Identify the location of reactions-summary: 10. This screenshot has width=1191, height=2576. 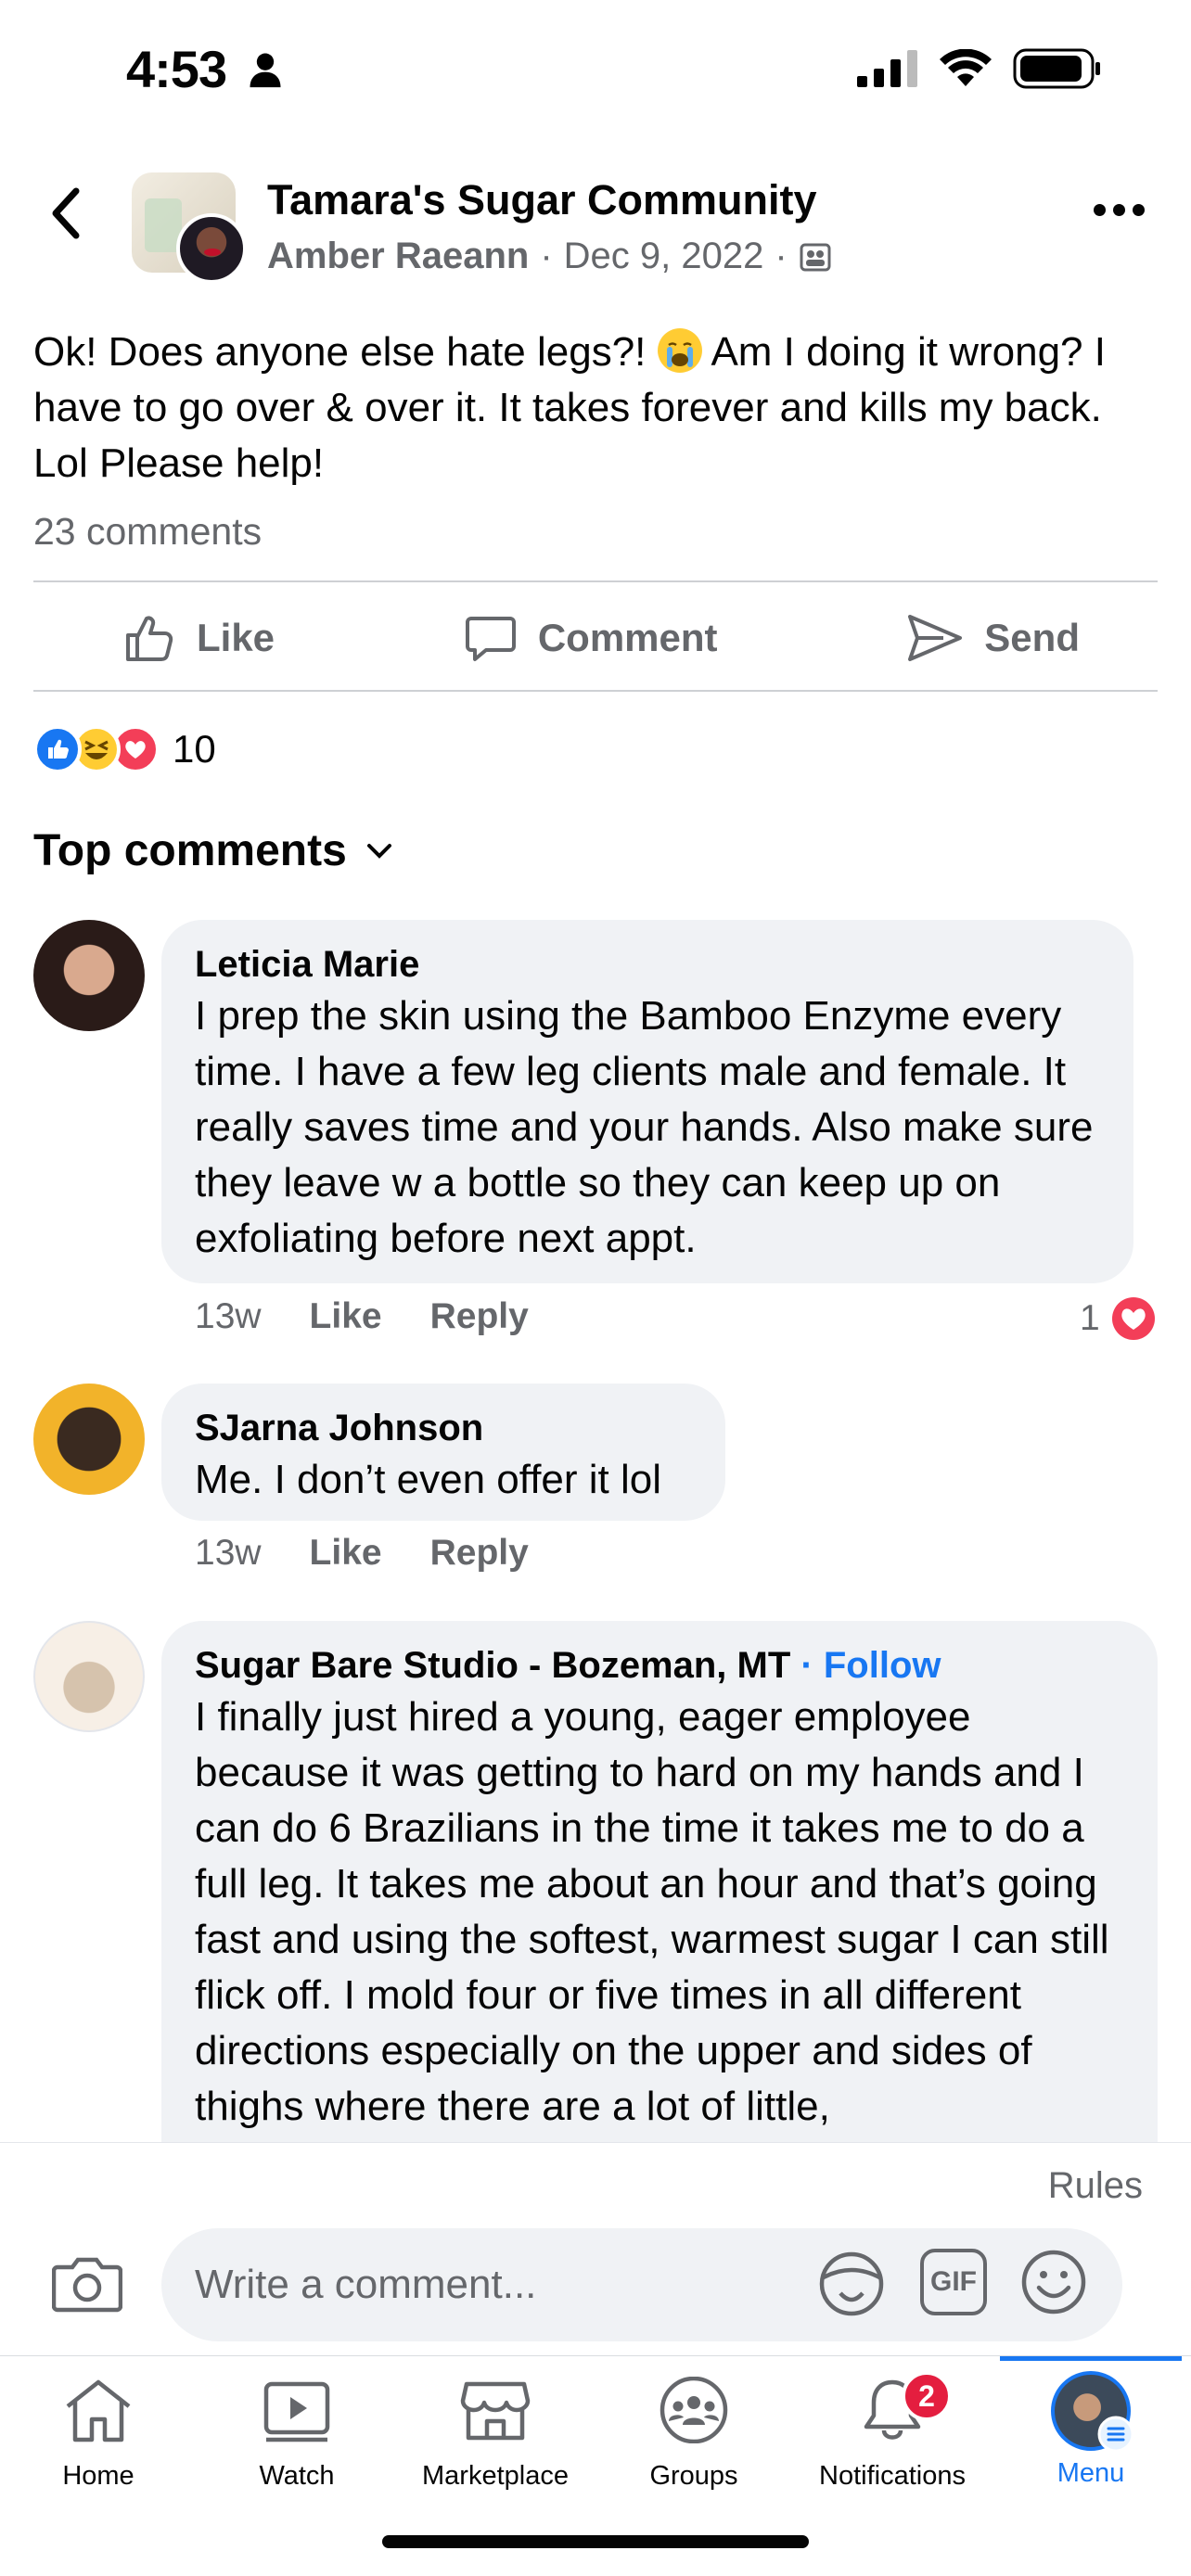
(124, 749).